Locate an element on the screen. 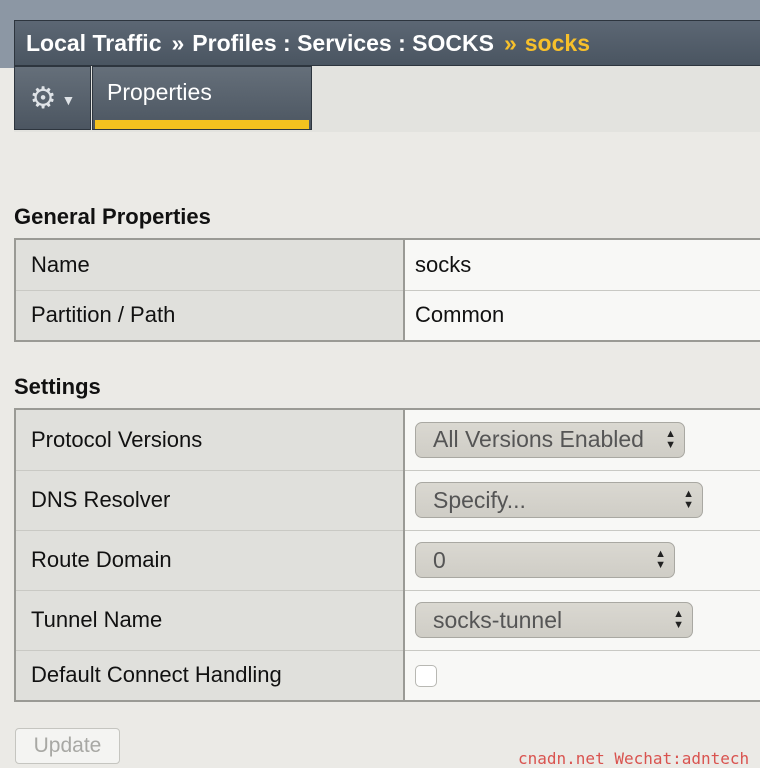 This screenshot has width=760, height=768. table-row: Name socks is located at coordinates (387, 265).